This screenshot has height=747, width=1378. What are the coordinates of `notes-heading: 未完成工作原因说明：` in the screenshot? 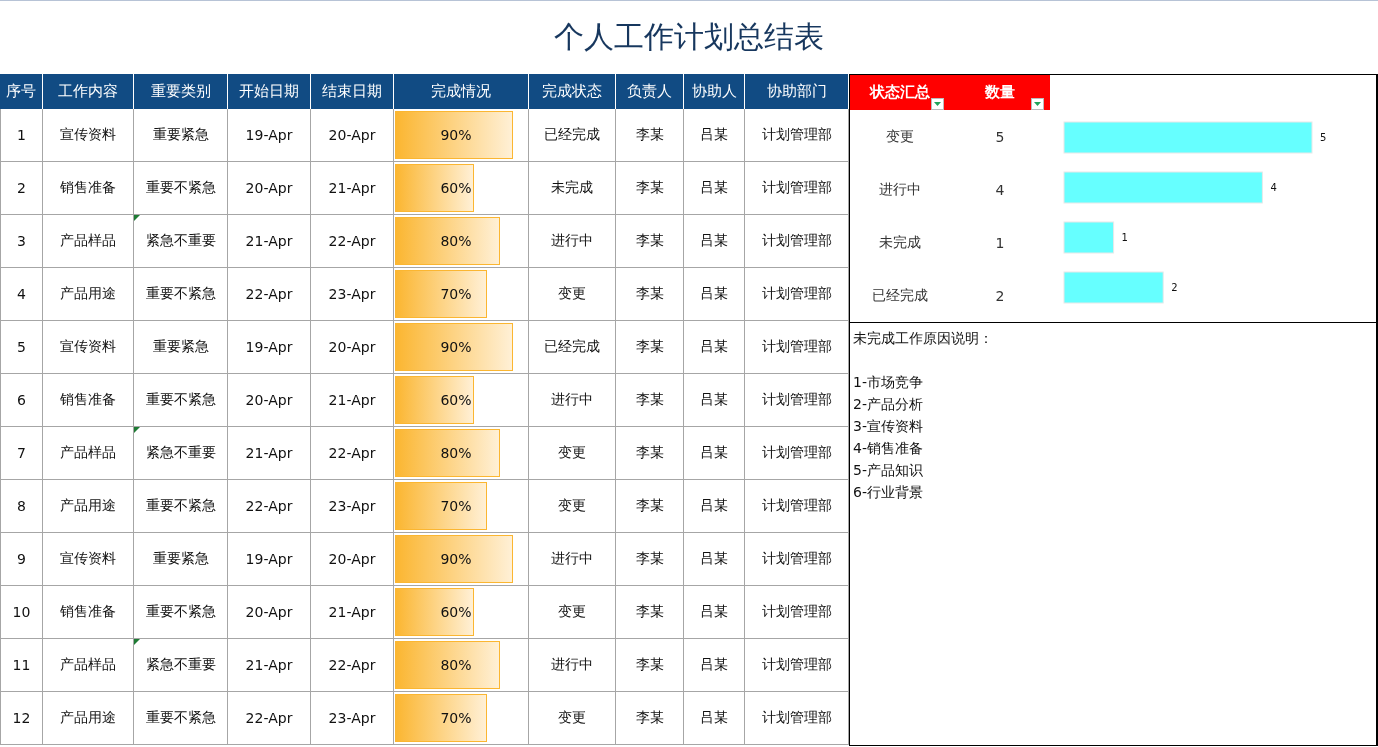 It's located at (923, 338).